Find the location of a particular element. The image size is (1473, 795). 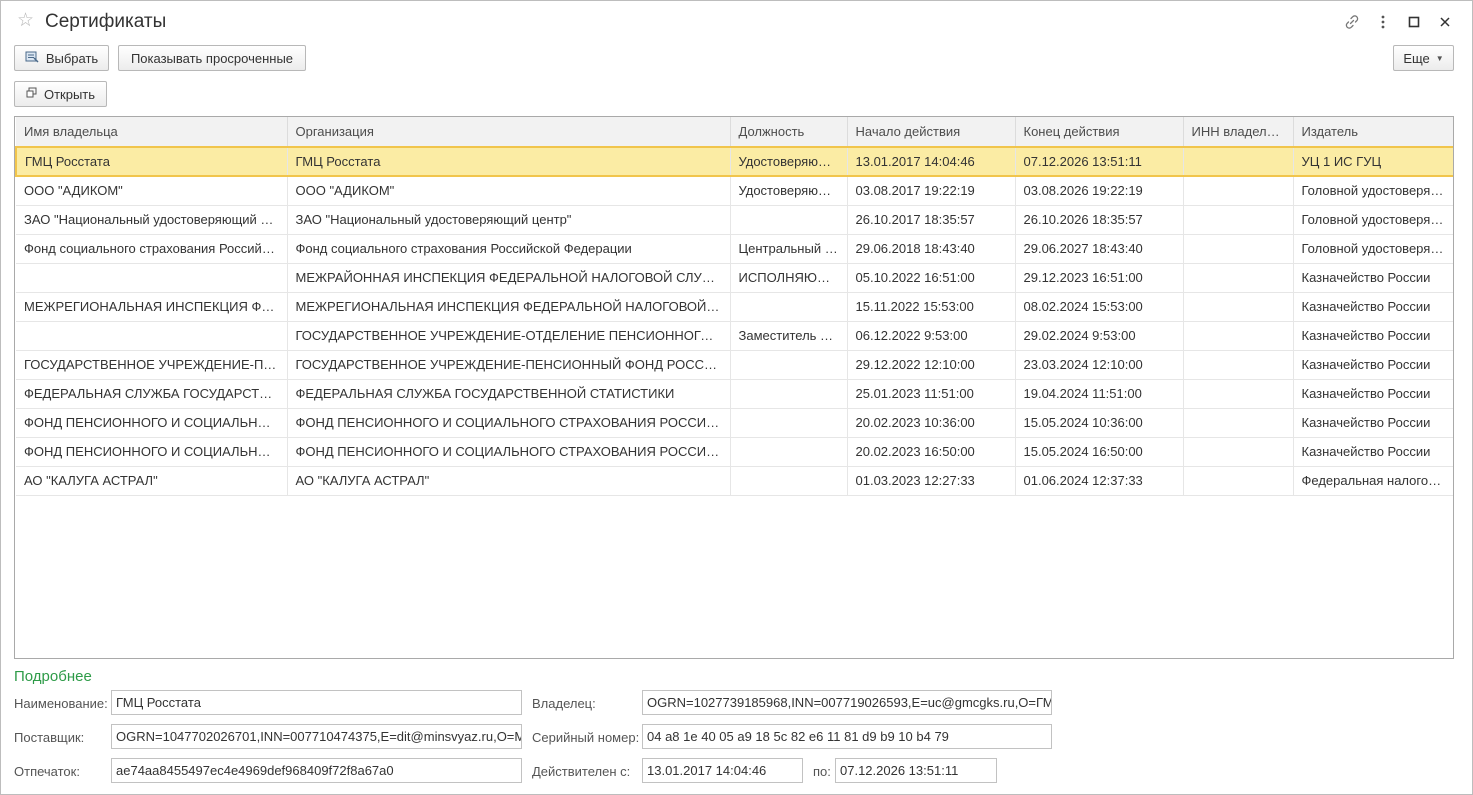

cell-valid-from: 03.08.2017 19:22:19 is located at coordinates (931, 191).